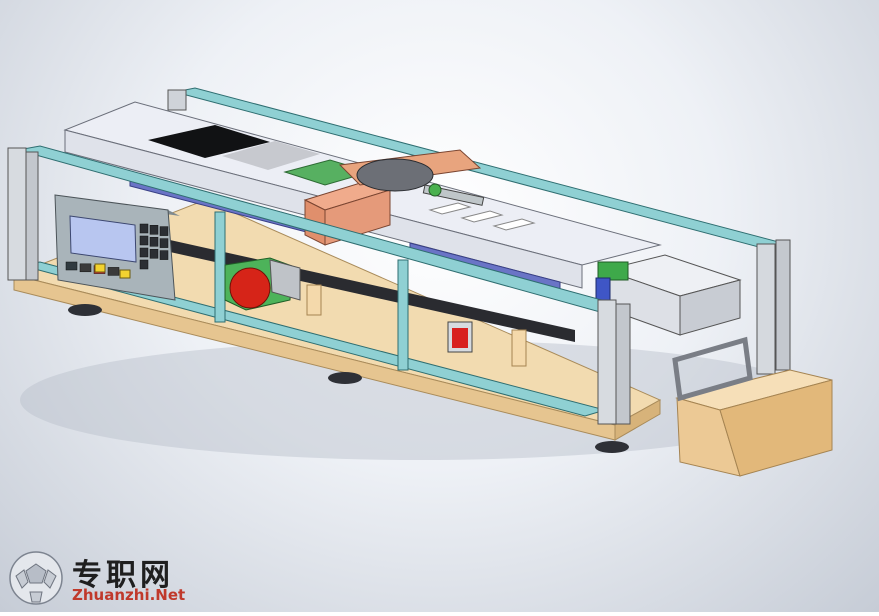 Image resolution: width=879 pixels, height=616 pixels. What do you see at coordinates (250, 288) in the screenshot?
I see `estop-red-button` at bounding box center [250, 288].